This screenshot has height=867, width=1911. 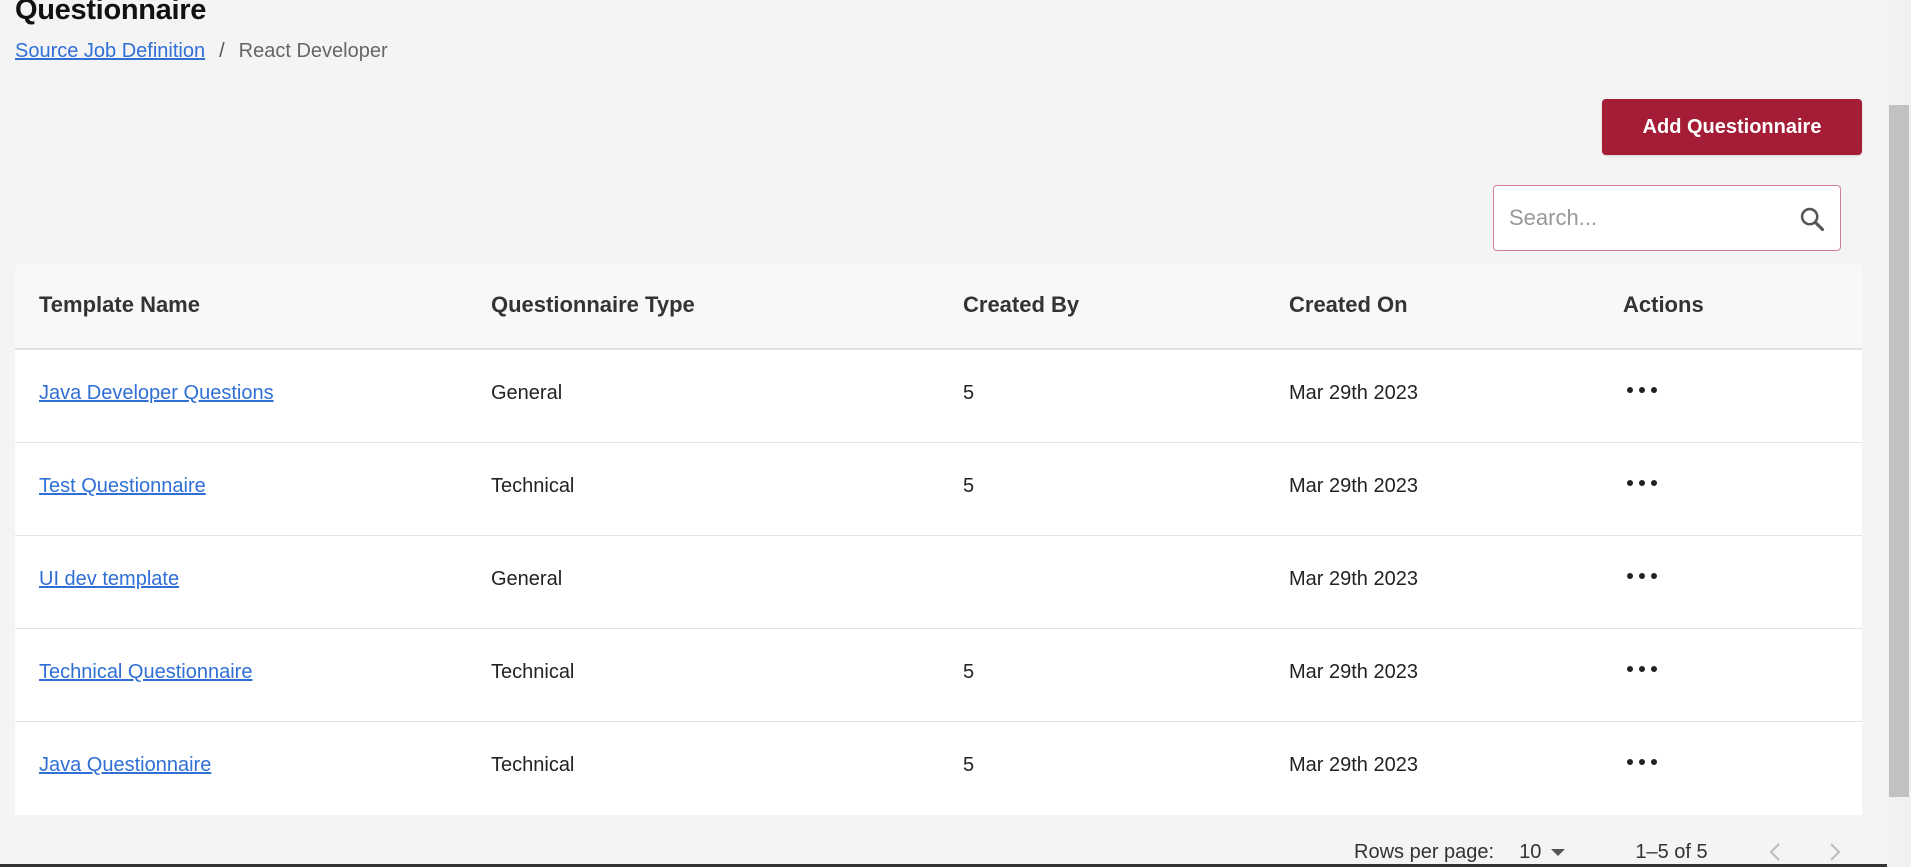 What do you see at coordinates (1530, 851) in the screenshot?
I see `rows-per-page-value: 10` at bounding box center [1530, 851].